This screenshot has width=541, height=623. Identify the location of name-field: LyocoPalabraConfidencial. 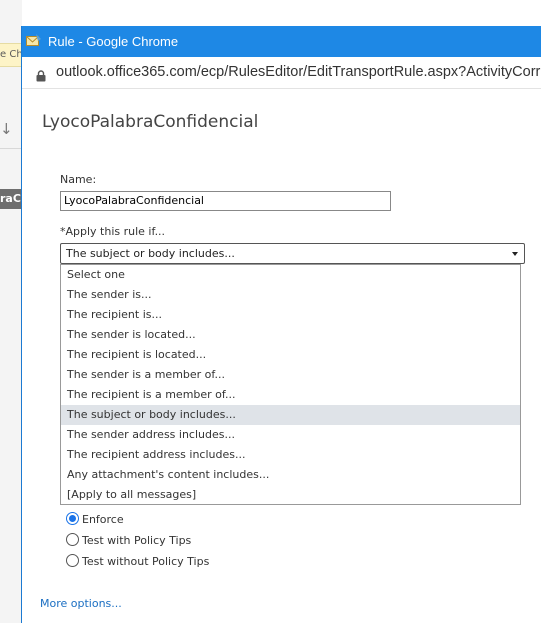
(225, 201).